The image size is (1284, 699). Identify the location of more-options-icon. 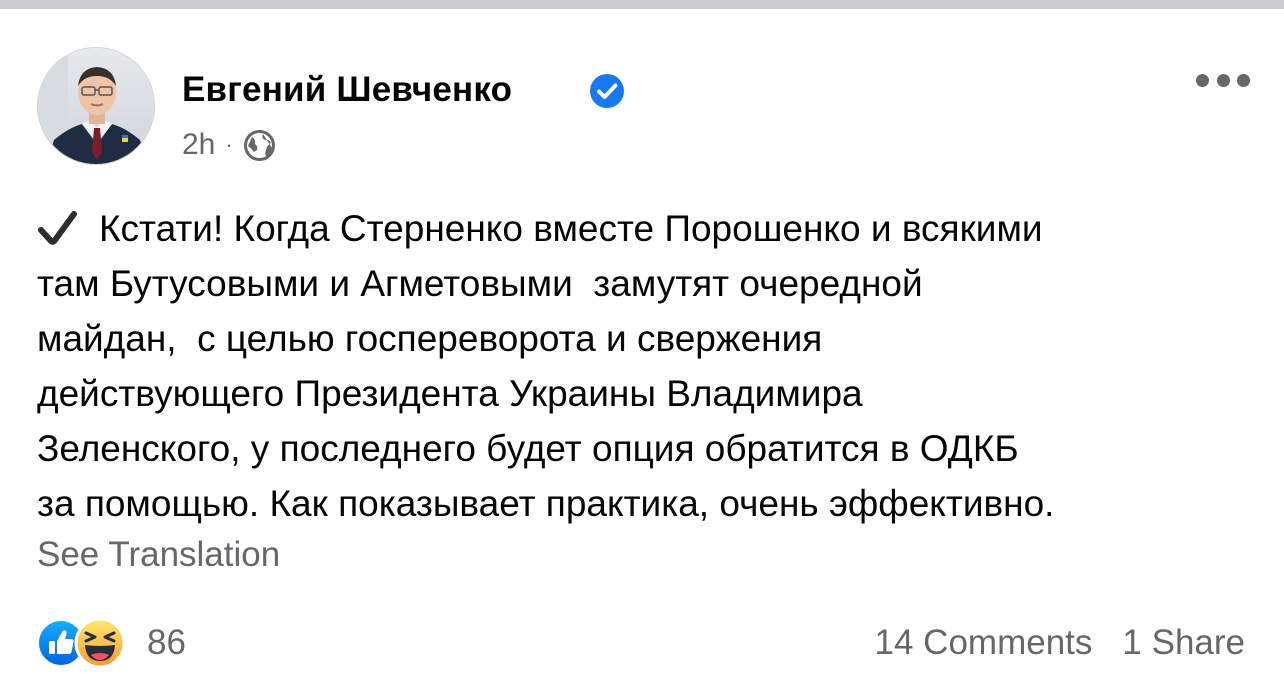
(1223, 80).